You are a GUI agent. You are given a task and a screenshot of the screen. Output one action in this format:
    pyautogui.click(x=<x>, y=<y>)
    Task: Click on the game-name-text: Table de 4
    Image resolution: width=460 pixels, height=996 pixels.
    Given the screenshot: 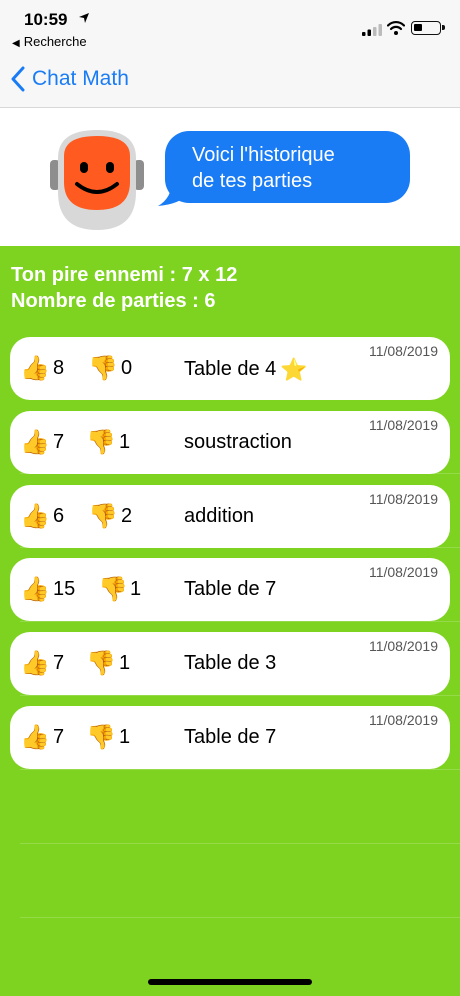 What is the action you would take?
    pyautogui.click(x=230, y=369)
    